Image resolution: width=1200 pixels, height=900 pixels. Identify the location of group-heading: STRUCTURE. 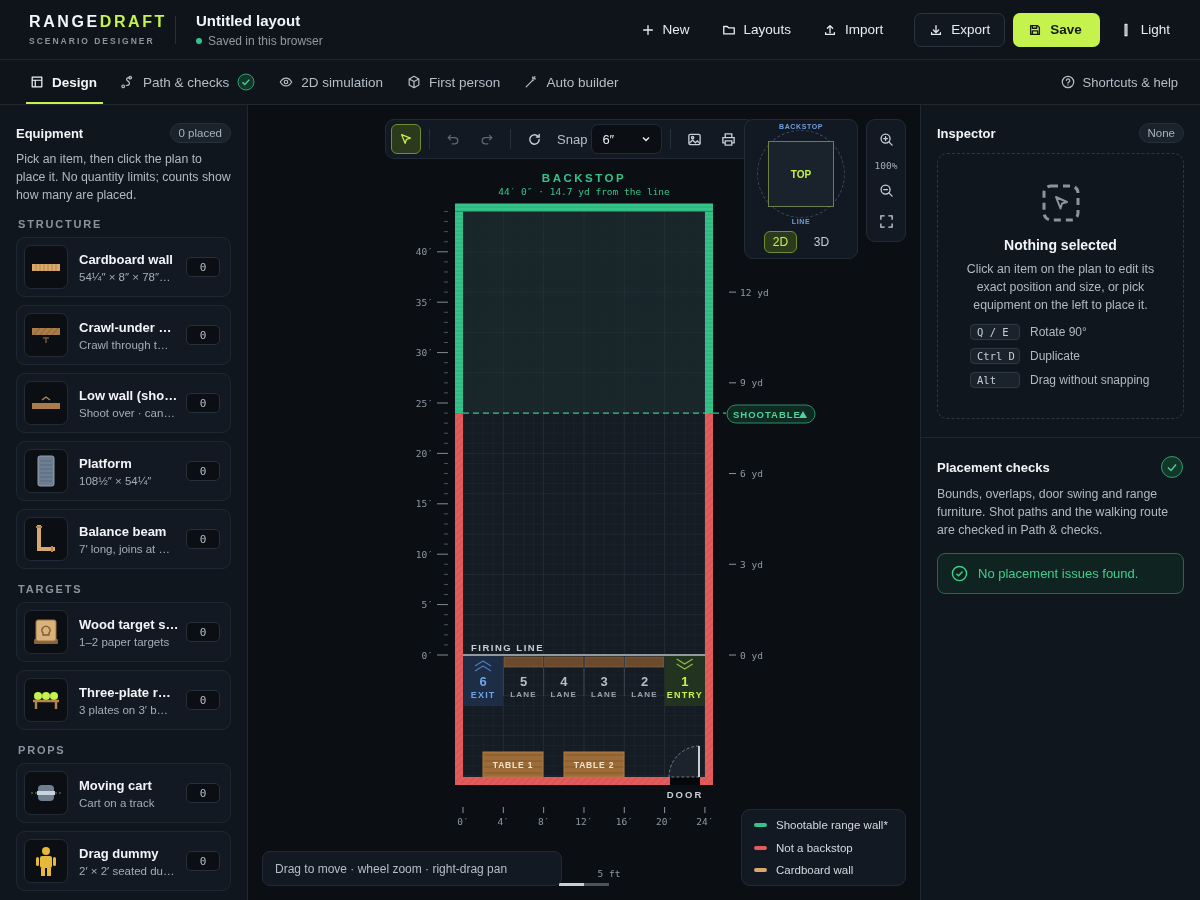
(61, 224).